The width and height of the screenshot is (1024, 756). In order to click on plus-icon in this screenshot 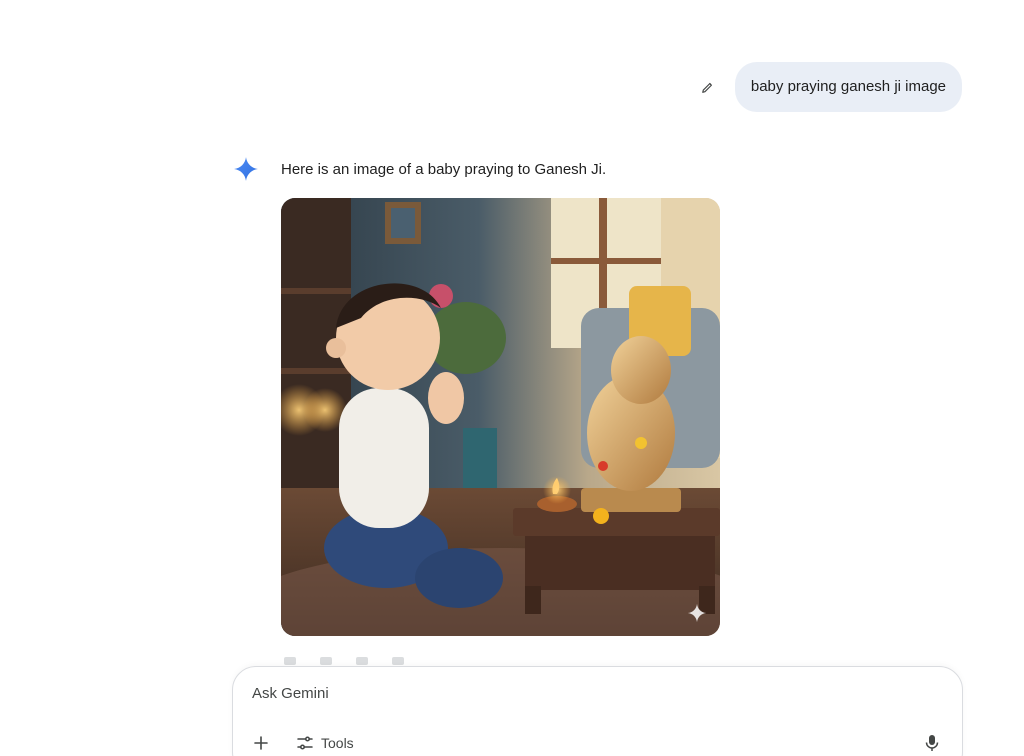, I will do `click(261, 743)`.